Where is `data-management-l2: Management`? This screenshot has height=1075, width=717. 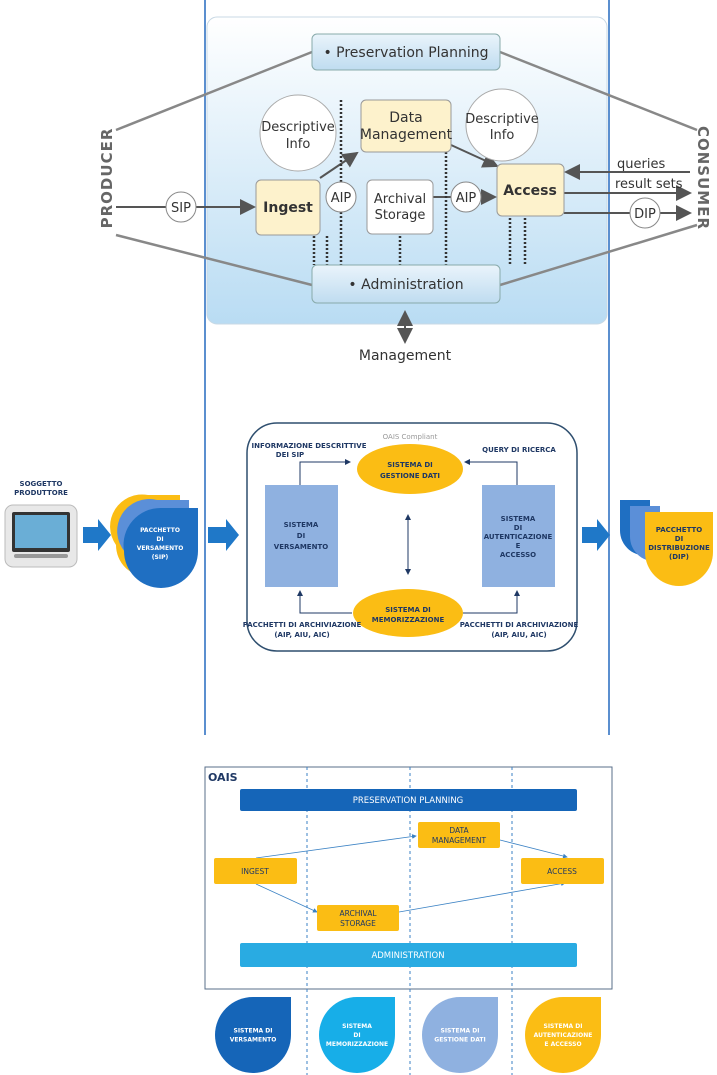 data-management-l2: Management is located at coordinates (406, 135).